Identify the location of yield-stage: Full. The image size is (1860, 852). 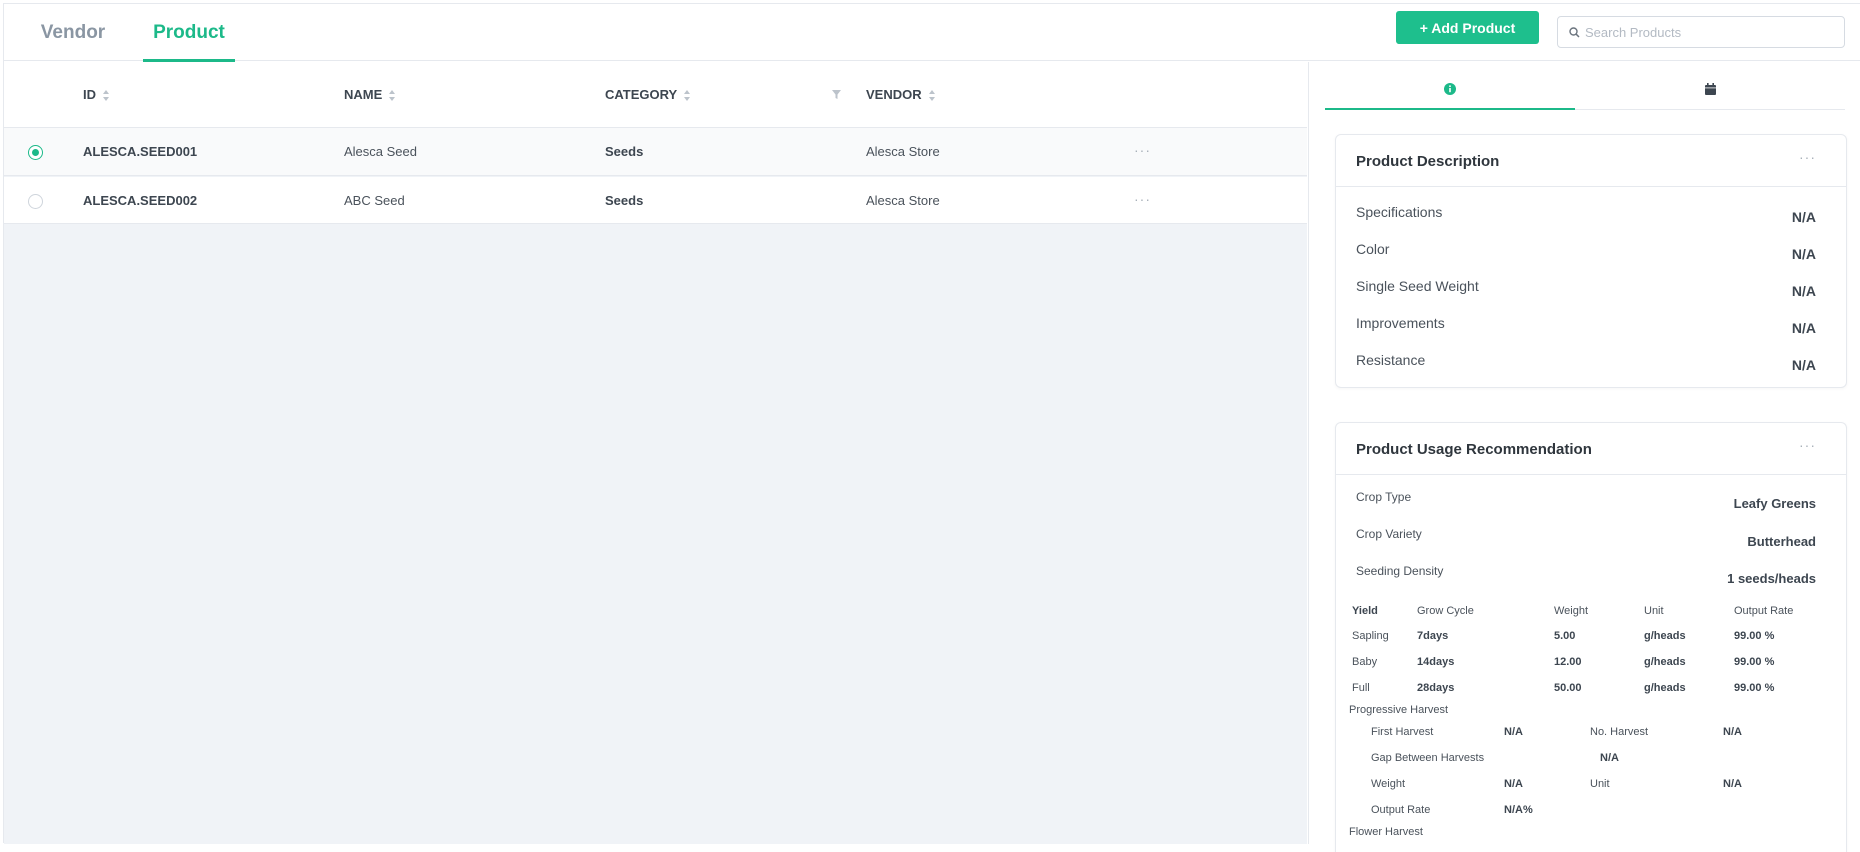
(1361, 688).